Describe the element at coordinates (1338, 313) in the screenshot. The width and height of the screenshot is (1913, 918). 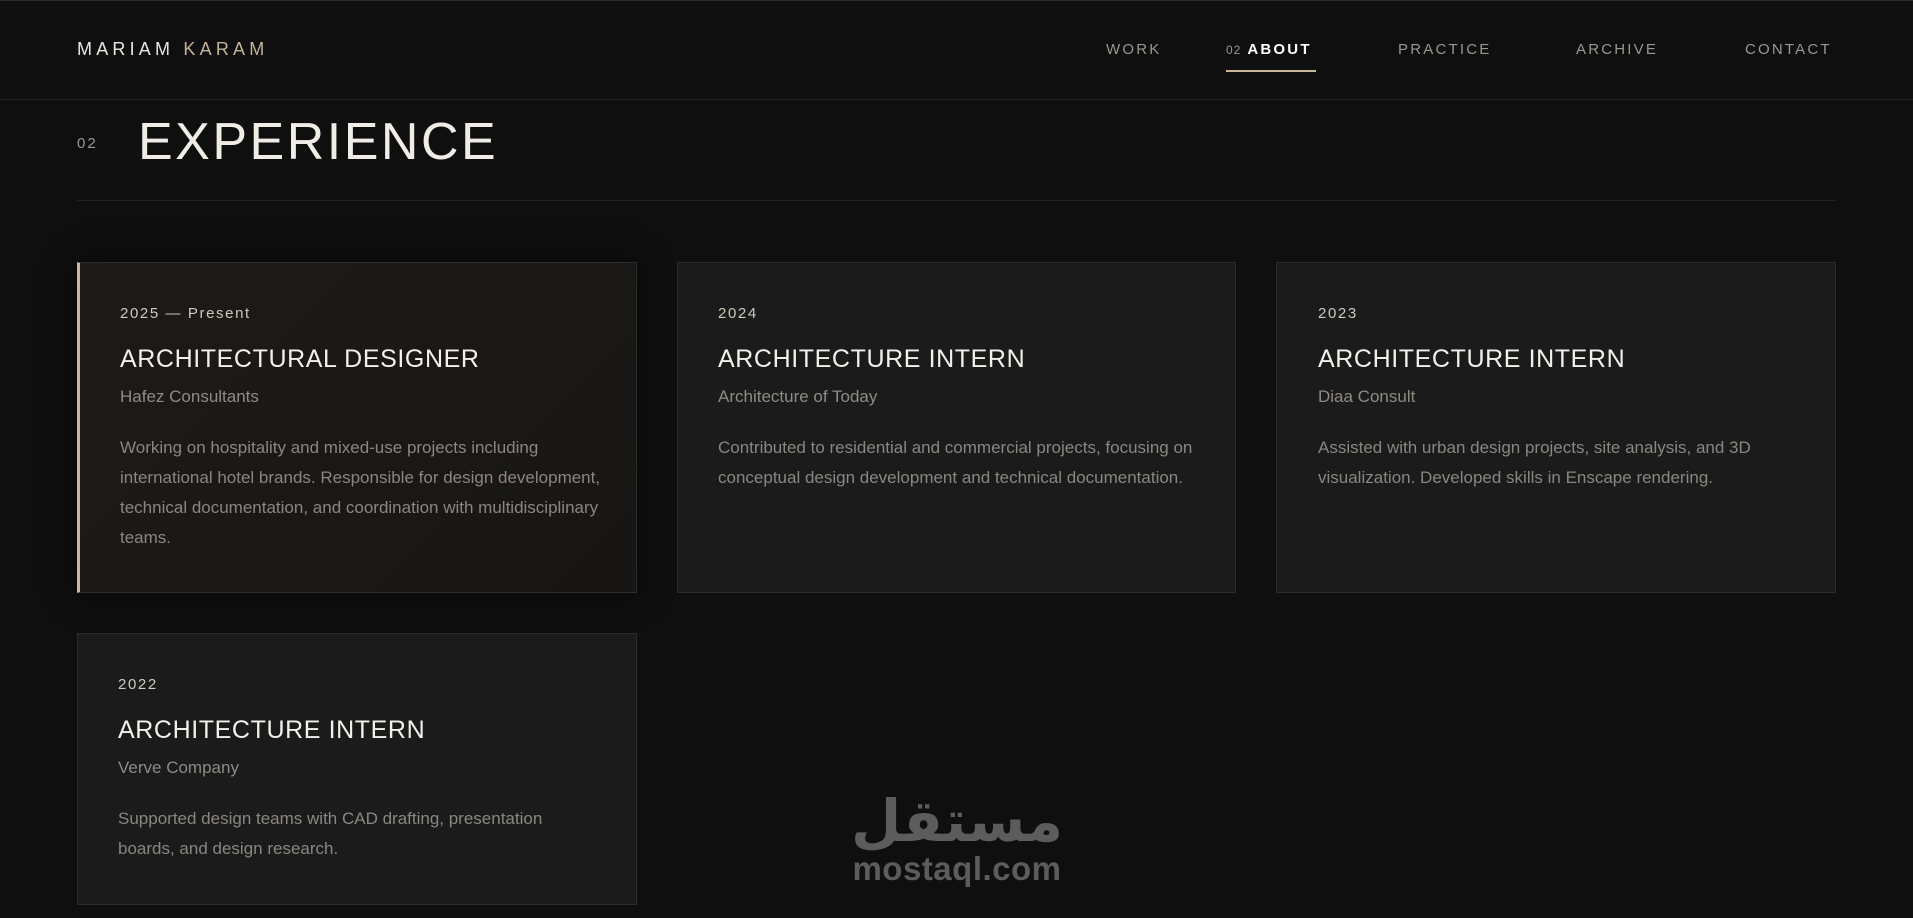
I see `experience-date: 2023` at that location.